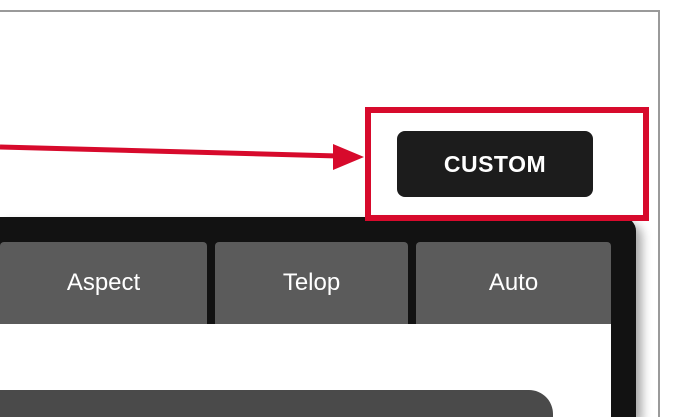  What do you see at coordinates (507, 164) in the screenshot?
I see `annotation-highlight-box` at bounding box center [507, 164].